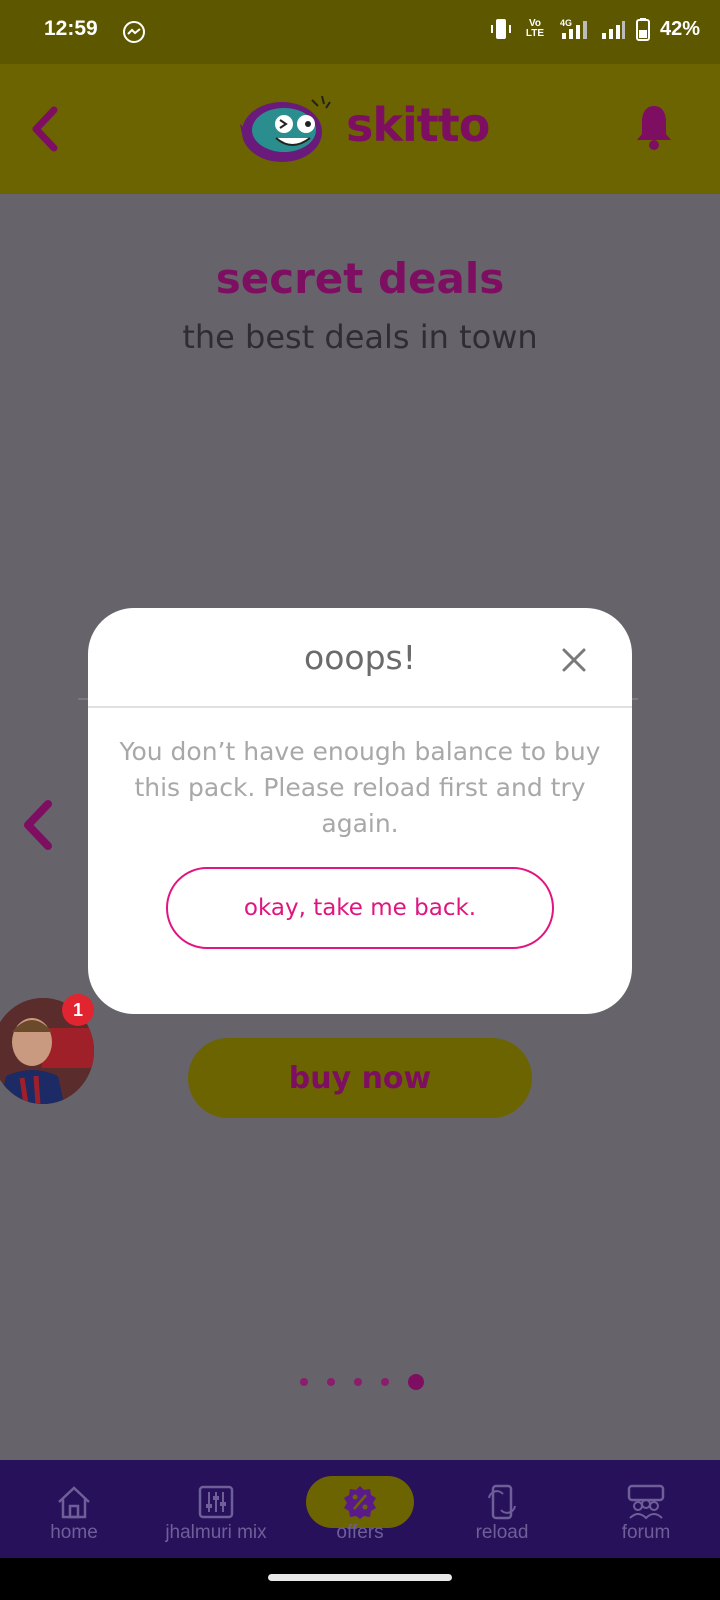  Describe the element at coordinates (45, 129) in the screenshot. I see `chevron-left-icon` at that location.